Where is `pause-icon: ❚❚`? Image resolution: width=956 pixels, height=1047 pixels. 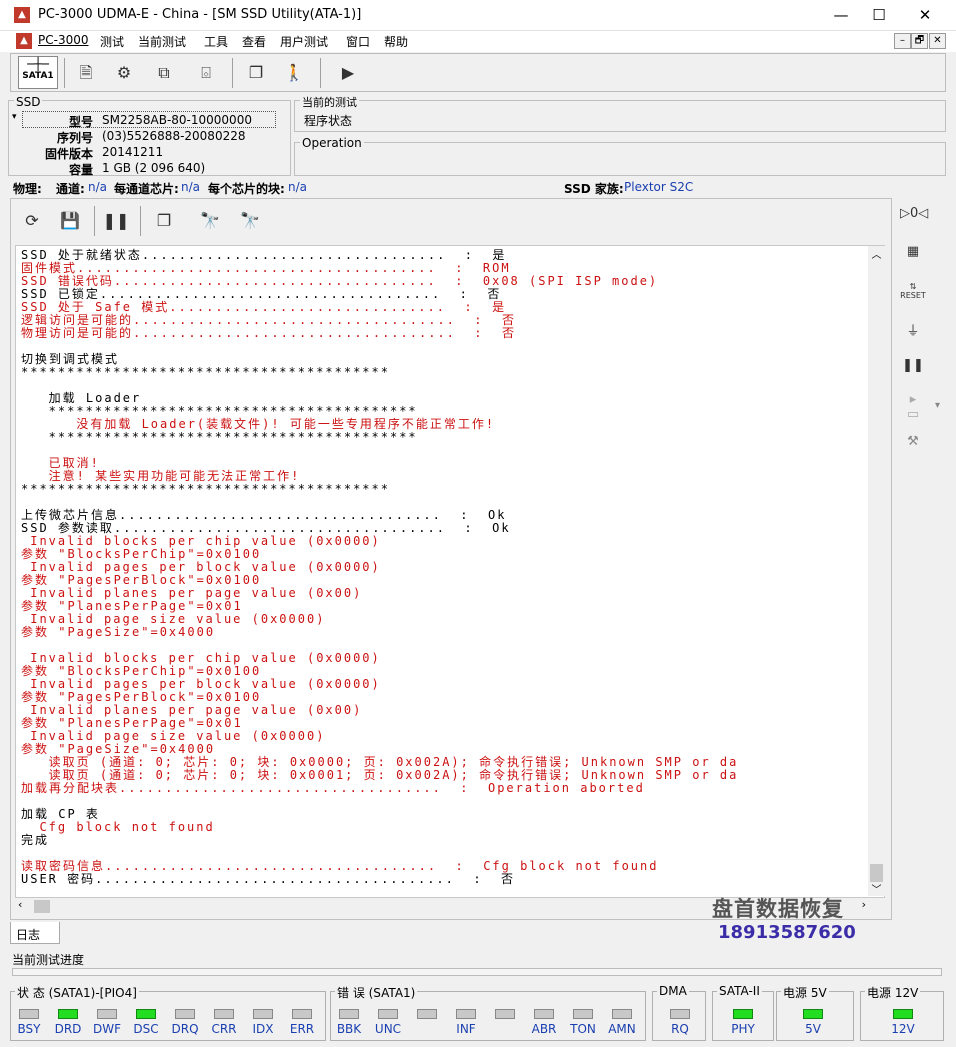
pause-icon: ❚❚ is located at coordinates (116, 221).